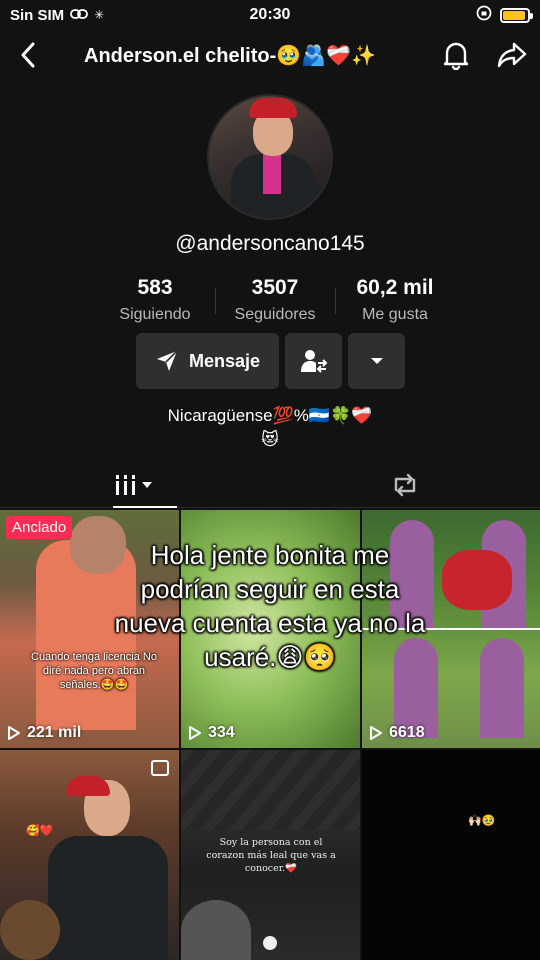  Describe the element at coordinates (79, 15) in the screenshot. I see `link-icon` at that location.